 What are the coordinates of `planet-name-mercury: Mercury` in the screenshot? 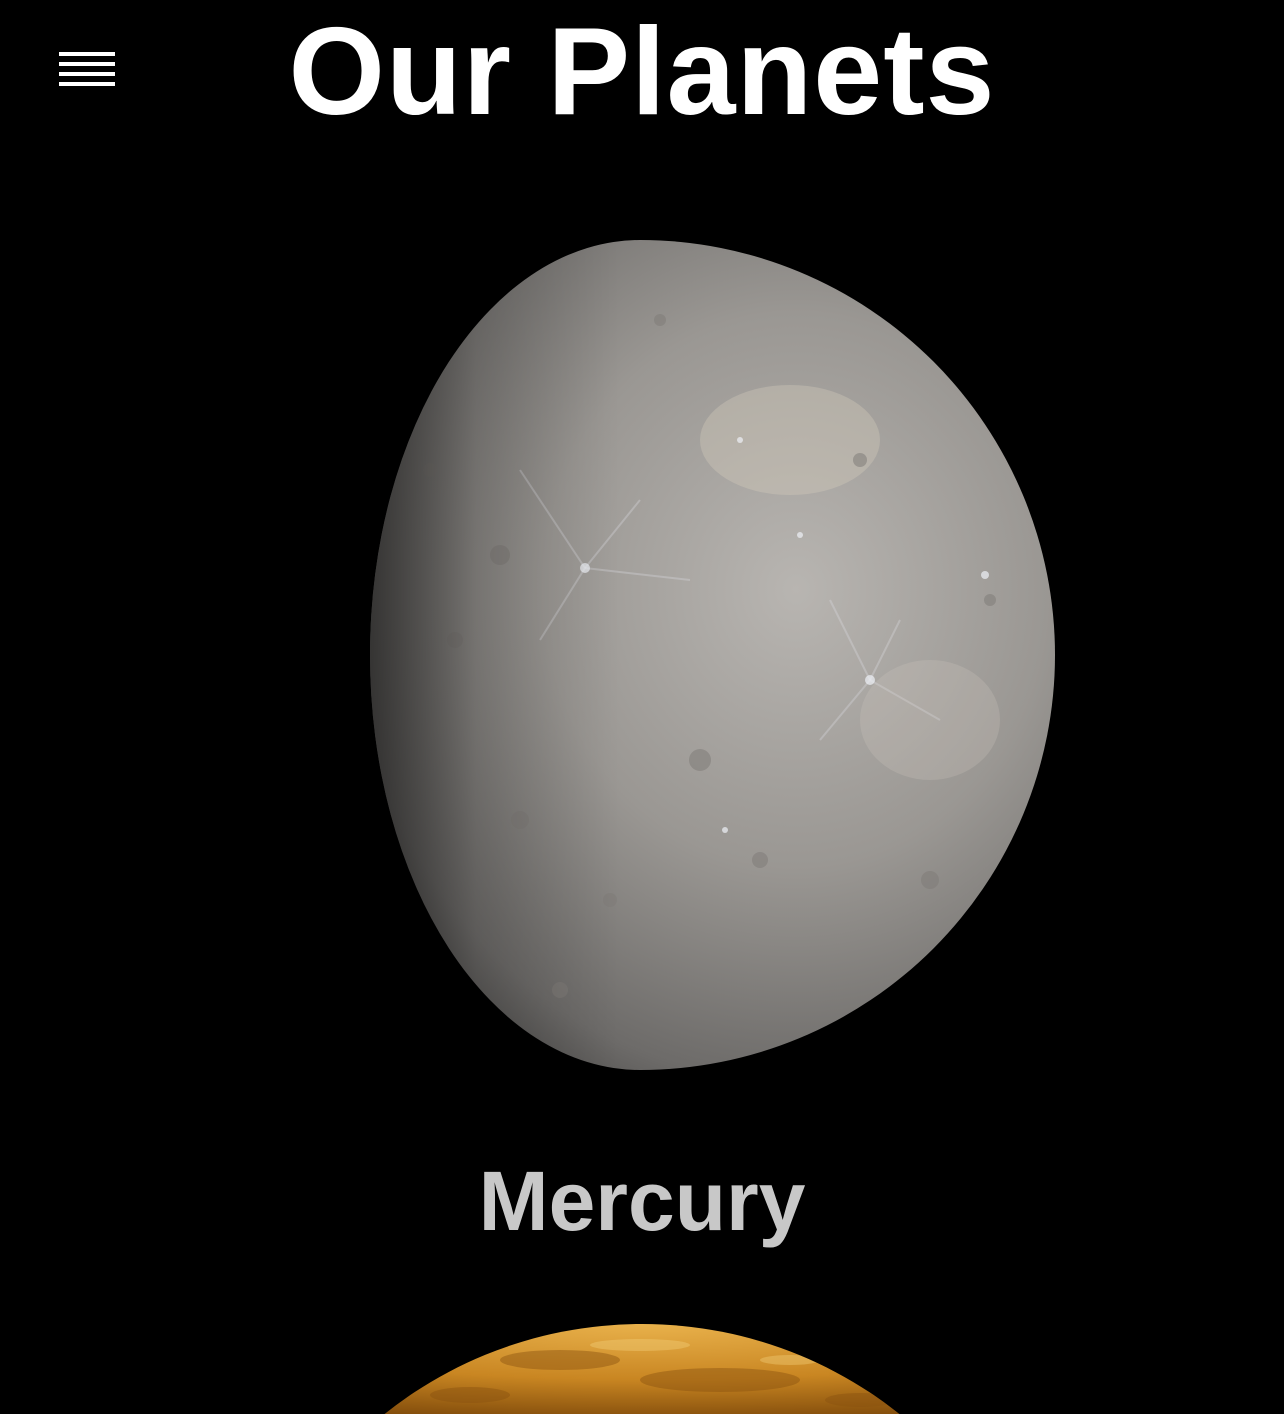 It's located at (642, 1201).